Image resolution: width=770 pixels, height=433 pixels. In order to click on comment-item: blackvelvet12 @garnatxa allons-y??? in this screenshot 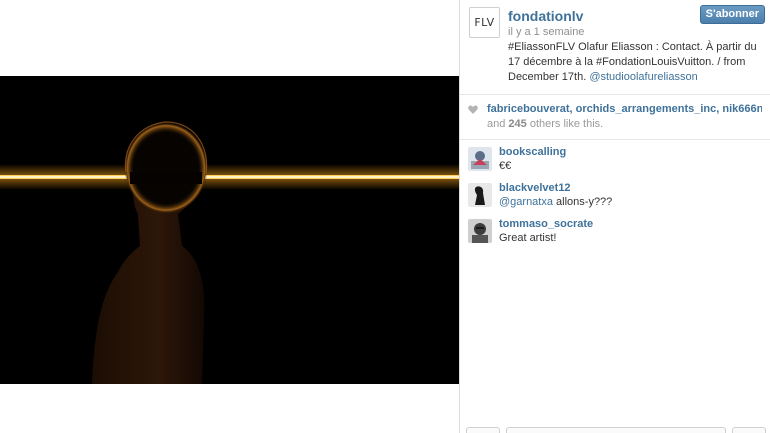, I will do `click(615, 200)`.